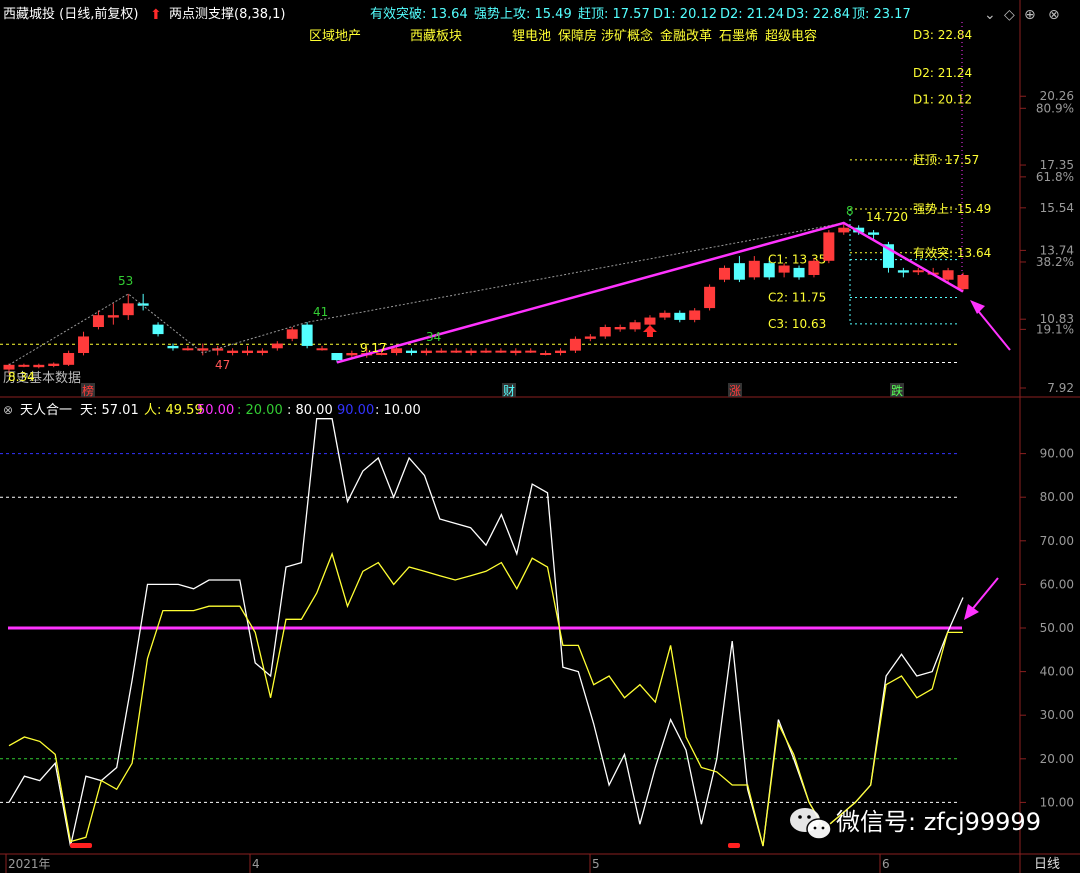 The width and height of the screenshot is (1080, 873). What do you see at coordinates (596, 864) in the screenshot?
I see `x-label: 5` at bounding box center [596, 864].